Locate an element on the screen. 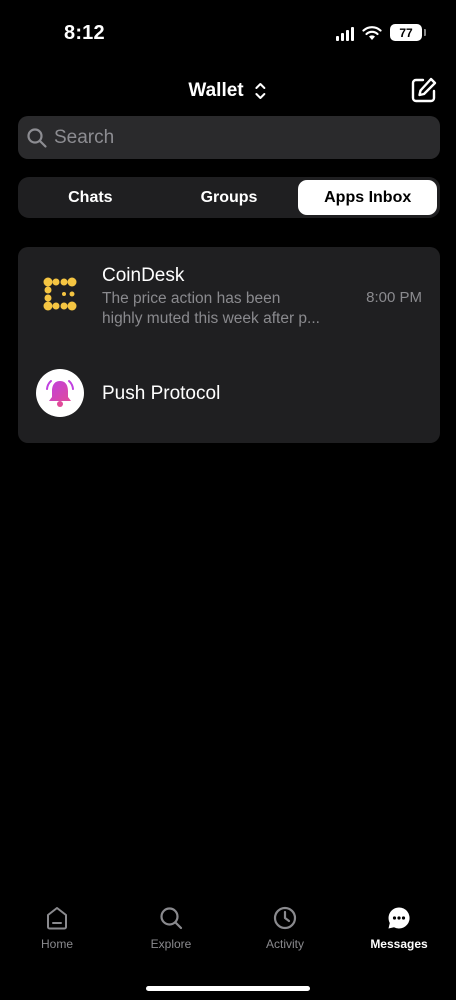 The image size is (456, 1000). home-indicator is located at coordinates (228, 988).